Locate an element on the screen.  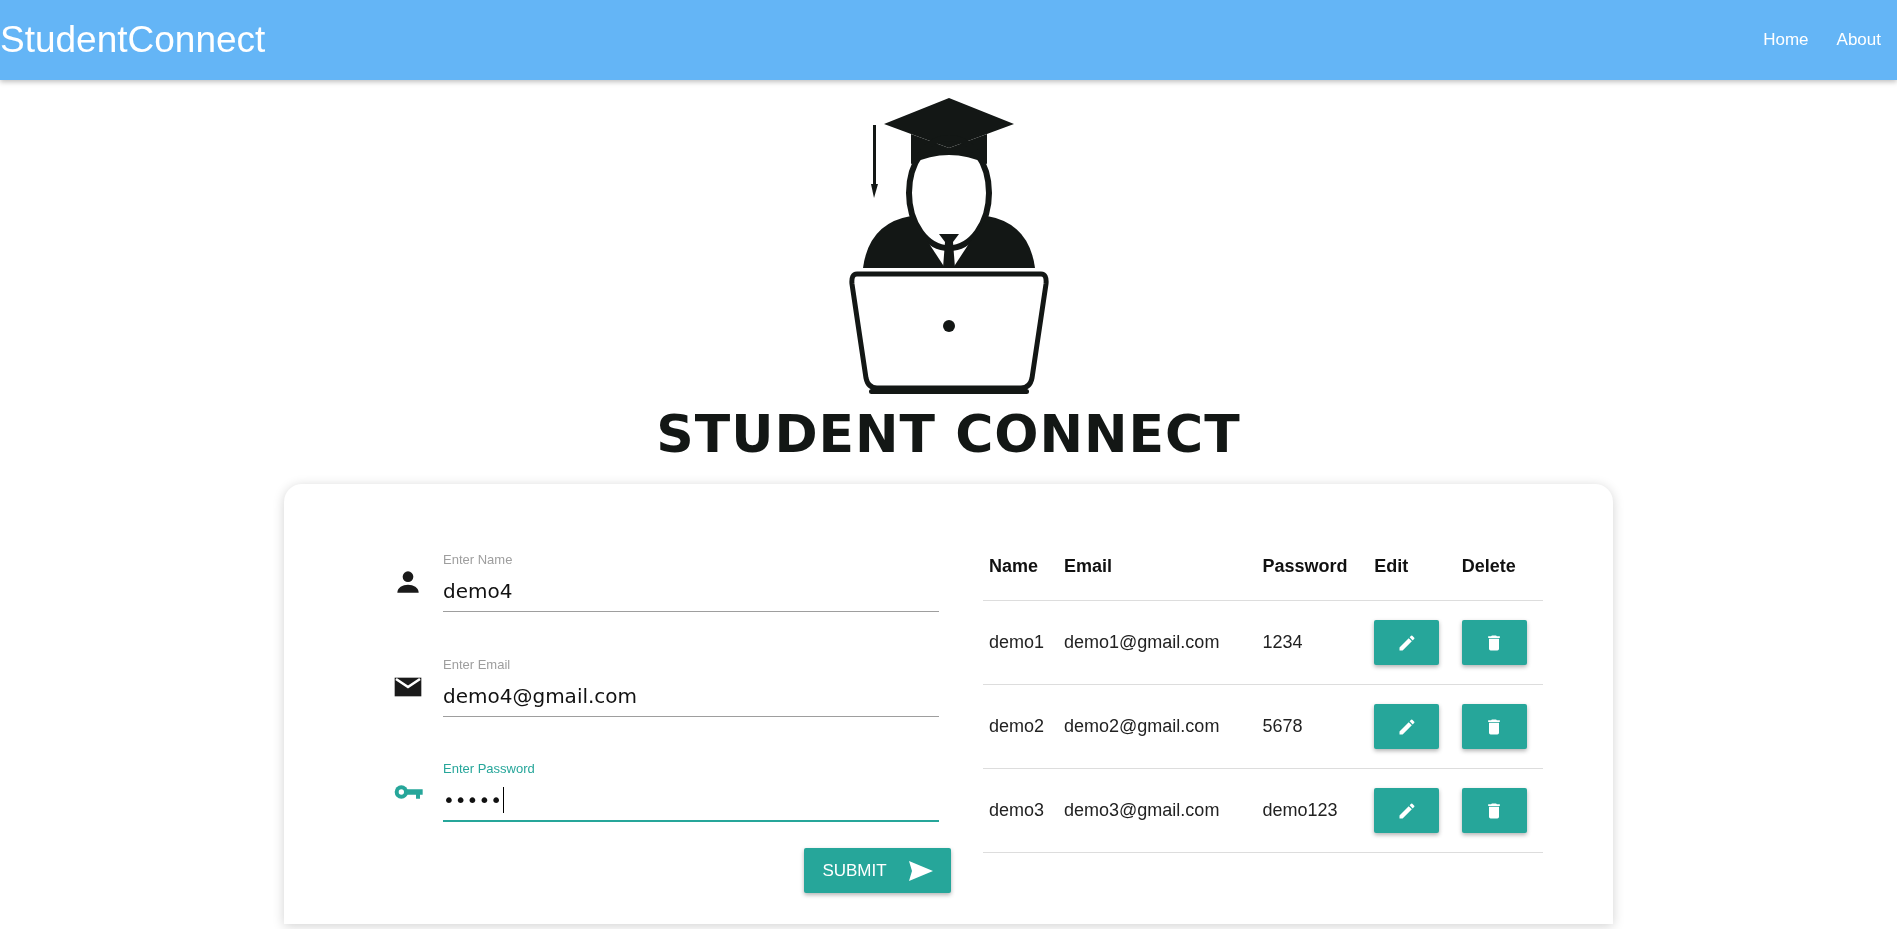
logo-text: STUDENT CONNECT is located at coordinates (948, 434).